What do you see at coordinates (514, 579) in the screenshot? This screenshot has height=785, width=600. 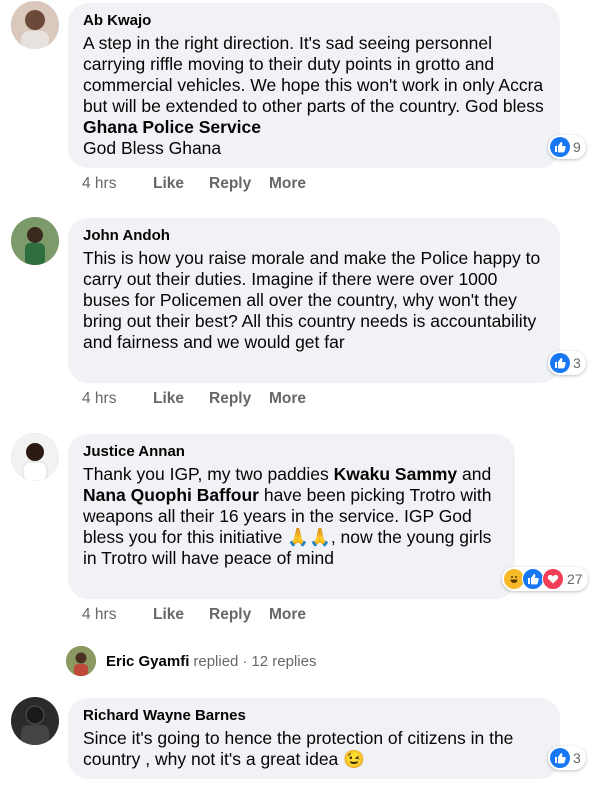 I see `haha-reaction-icon` at bounding box center [514, 579].